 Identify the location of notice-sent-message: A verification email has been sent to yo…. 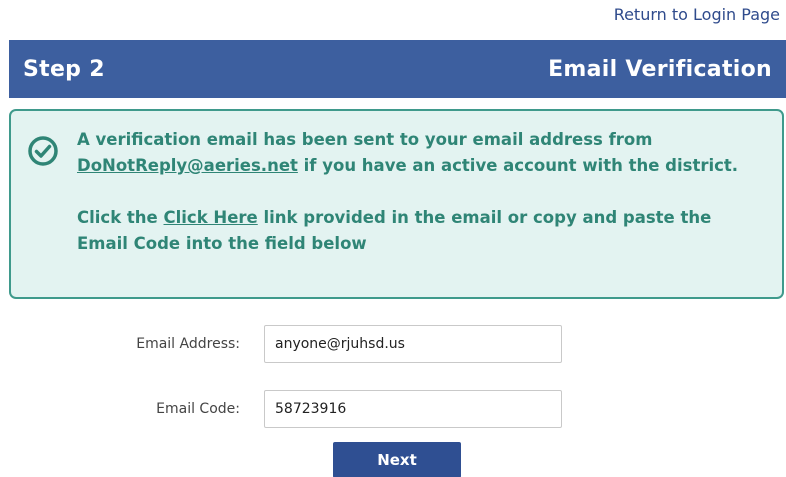
(408, 152).